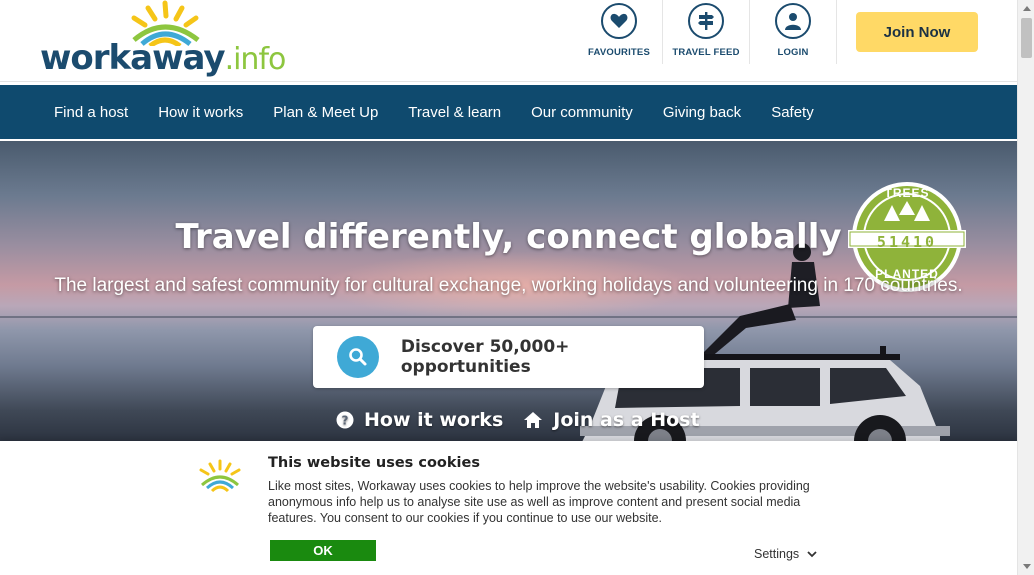 This screenshot has width=1034, height=575. I want to click on cookie-settings-toggle: Settings, so click(785, 554).